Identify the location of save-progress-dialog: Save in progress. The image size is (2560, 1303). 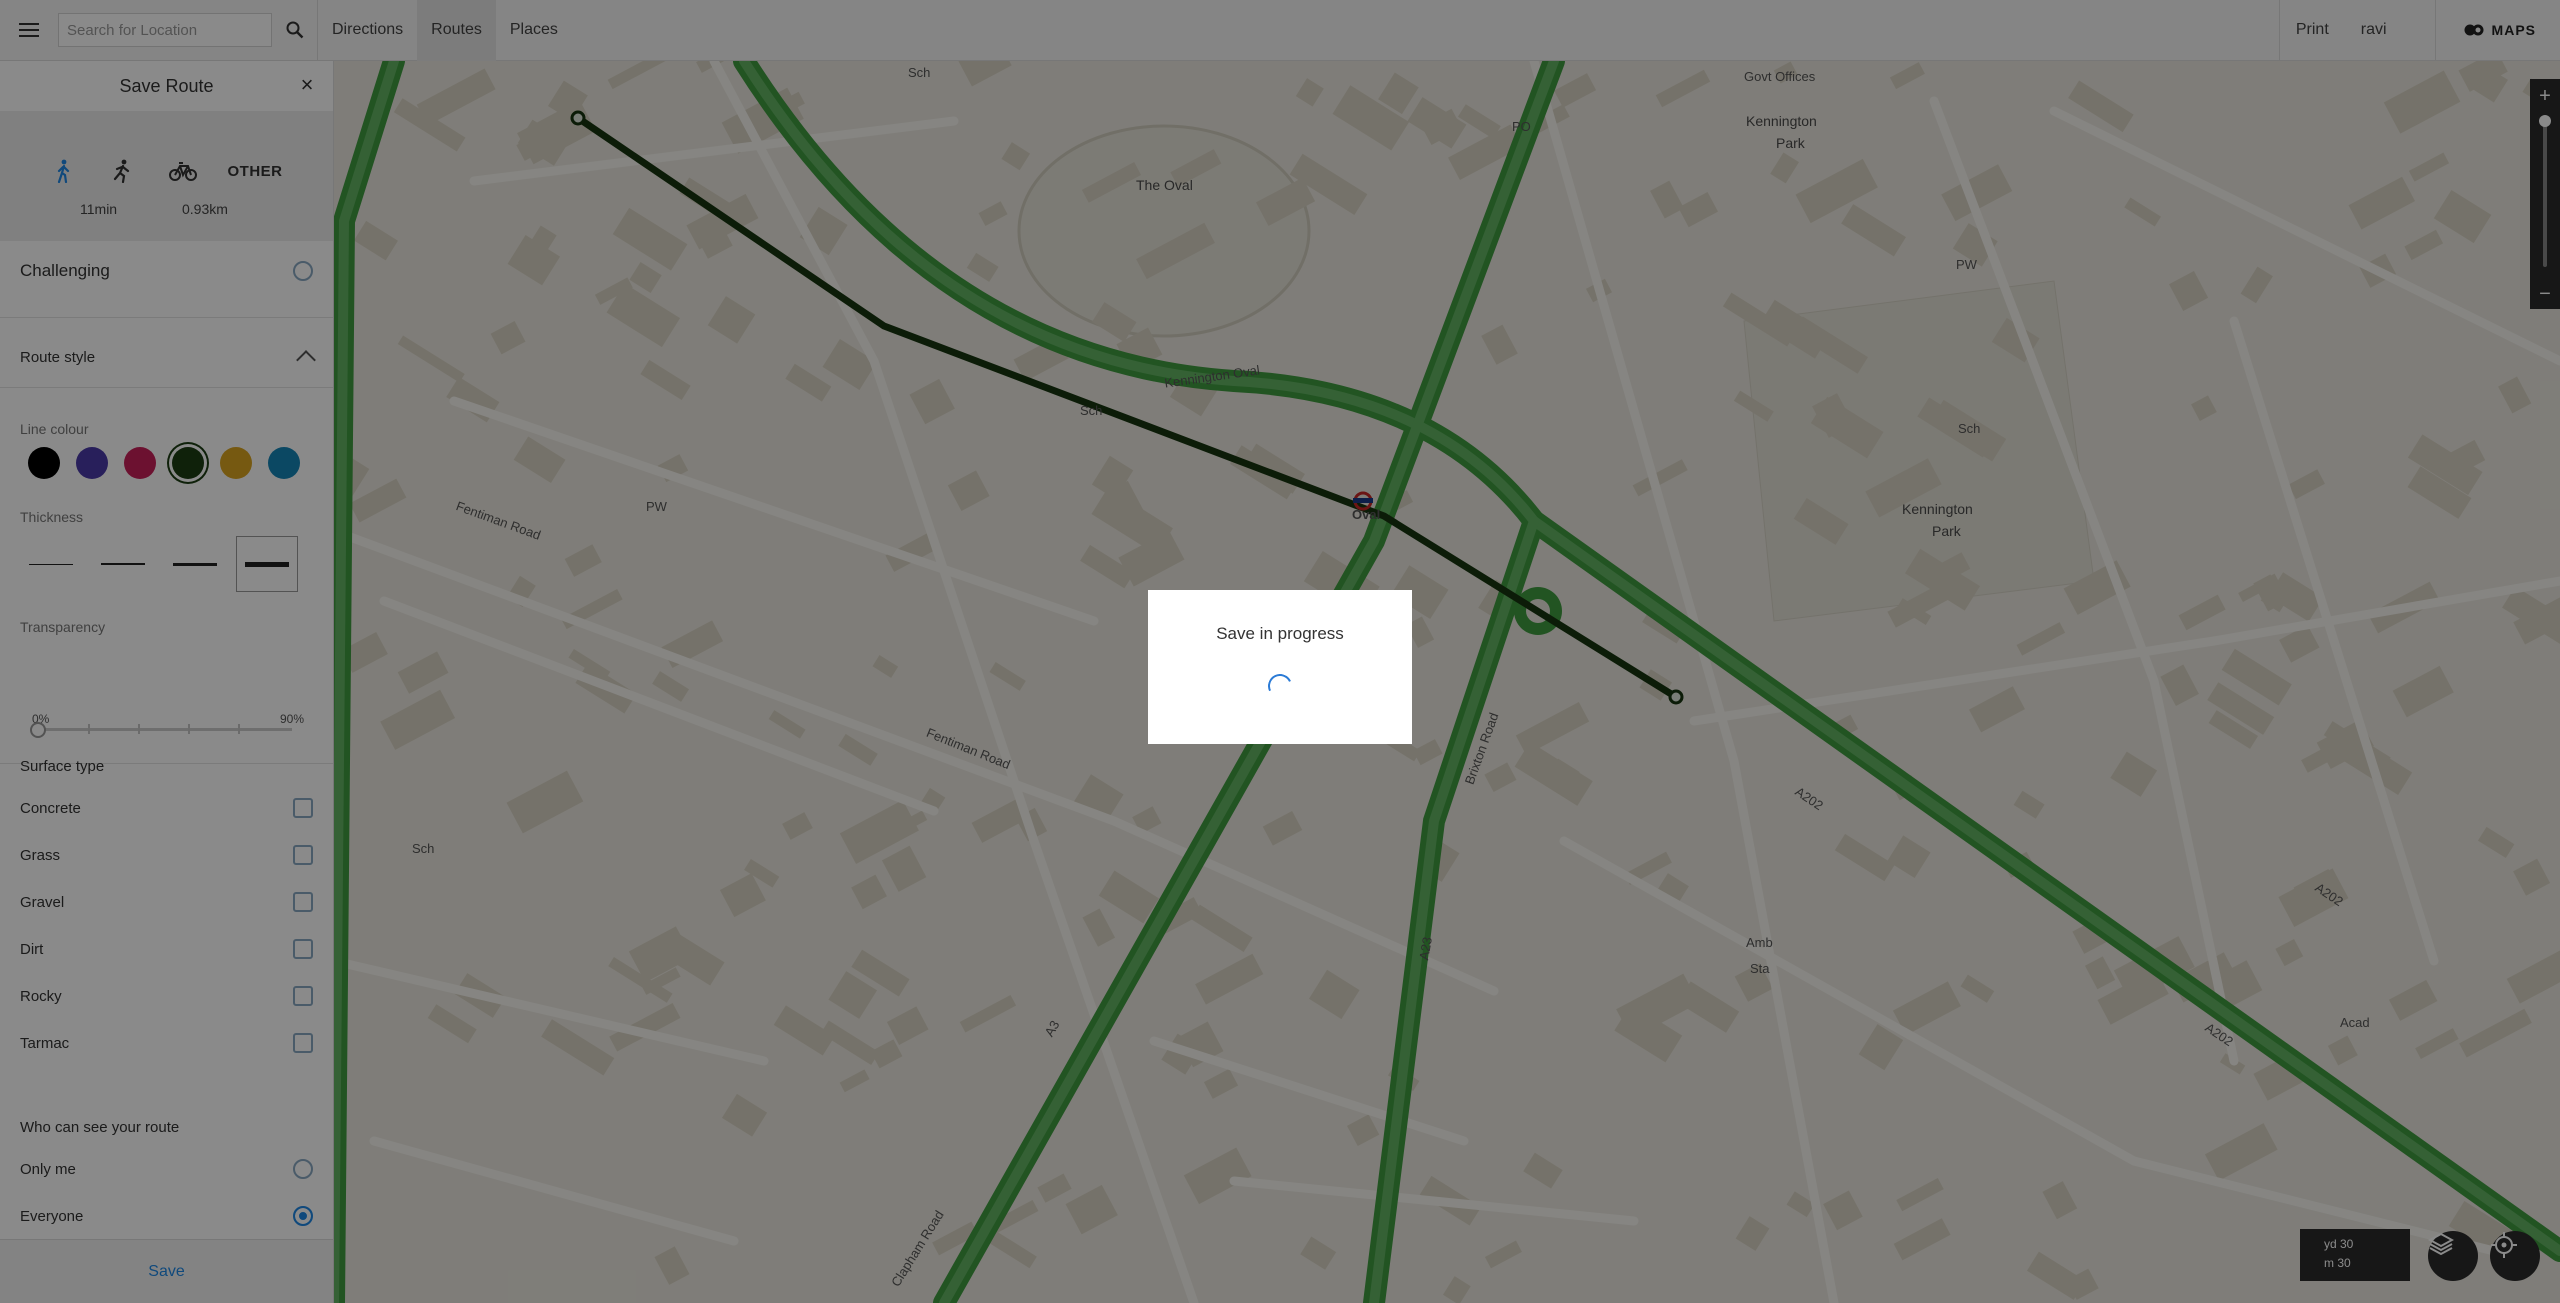
(1280, 667).